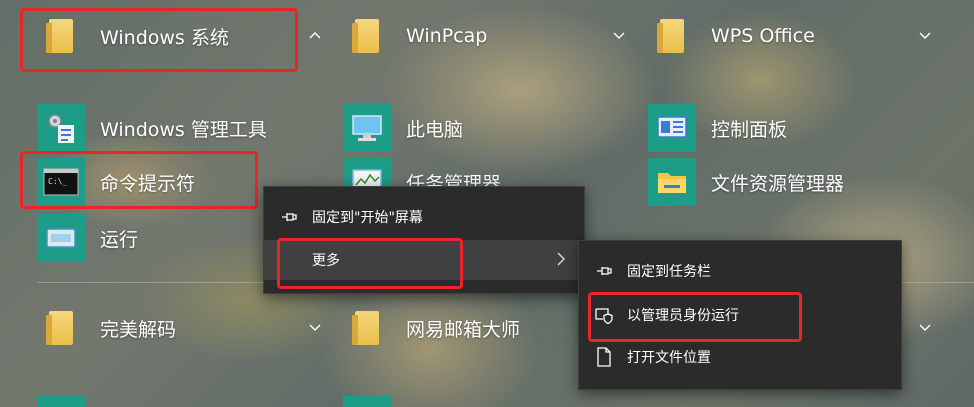 This screenshot has height=407, width=974. Describe the element at coordinates (695, 317) in the screenshot. I see `highlight-run-as-admin` at that location.